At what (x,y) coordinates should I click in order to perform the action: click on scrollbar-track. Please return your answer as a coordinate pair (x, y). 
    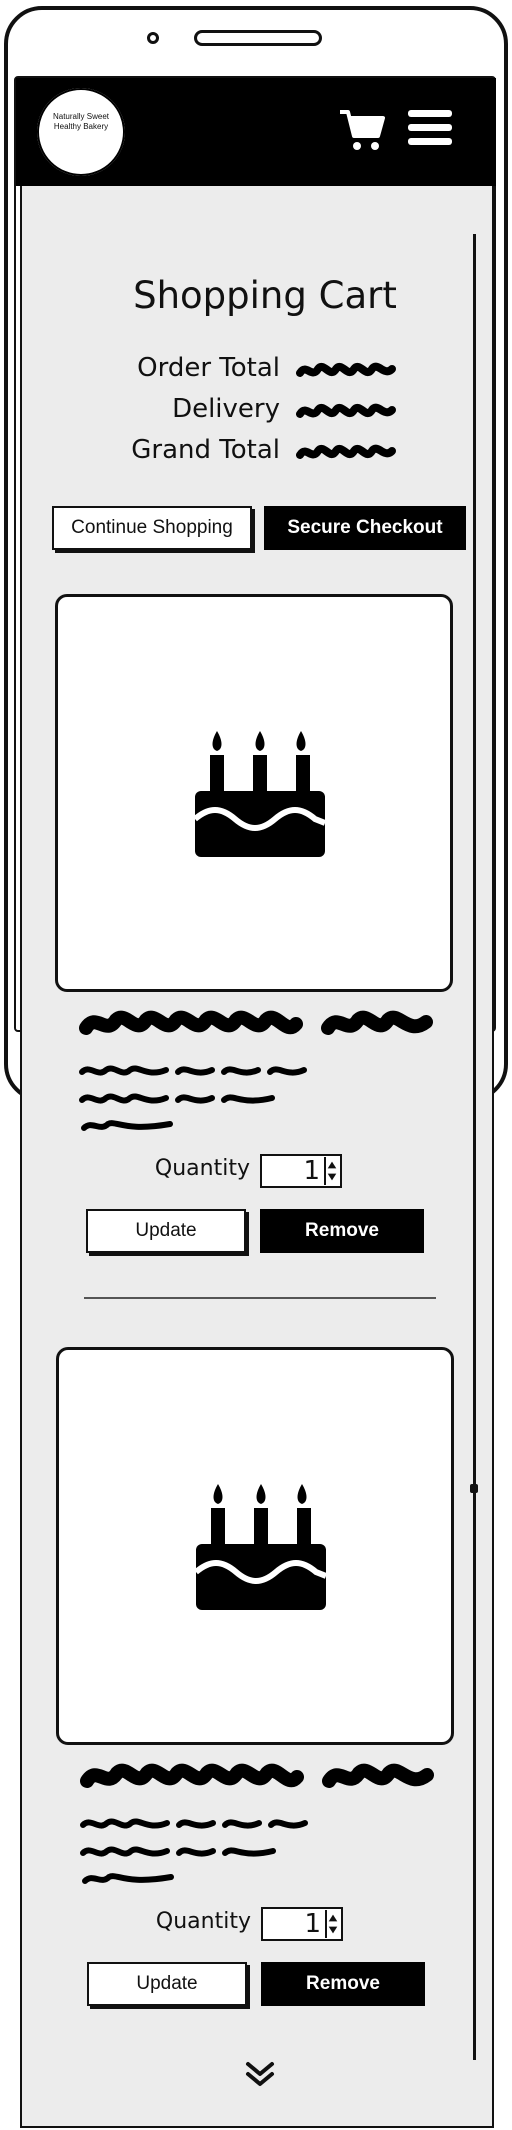
    Looking at the image, I should click on (474, 1147).